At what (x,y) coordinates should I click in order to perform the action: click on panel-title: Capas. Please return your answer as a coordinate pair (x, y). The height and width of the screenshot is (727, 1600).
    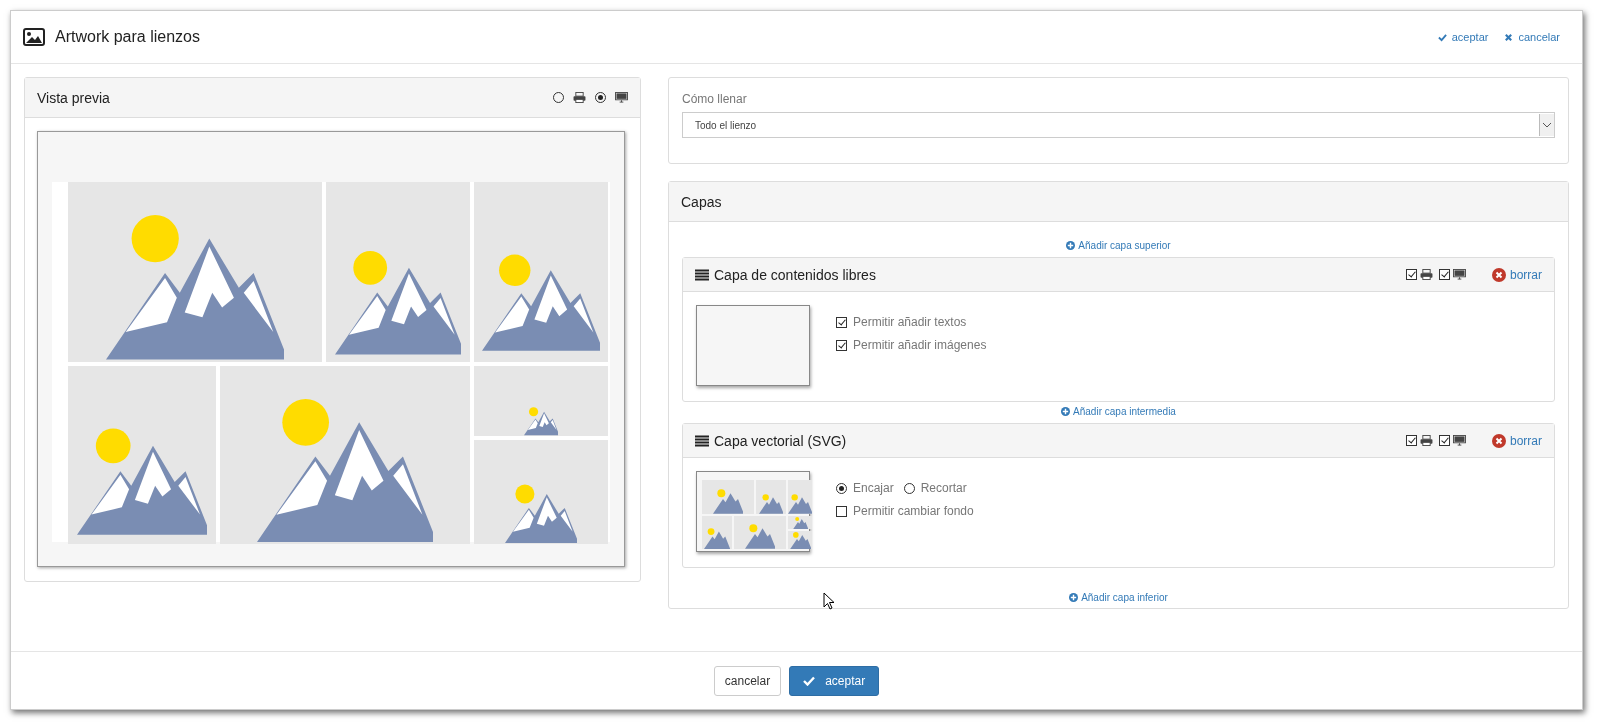
    Looking at the image, I should click on (701, 201).